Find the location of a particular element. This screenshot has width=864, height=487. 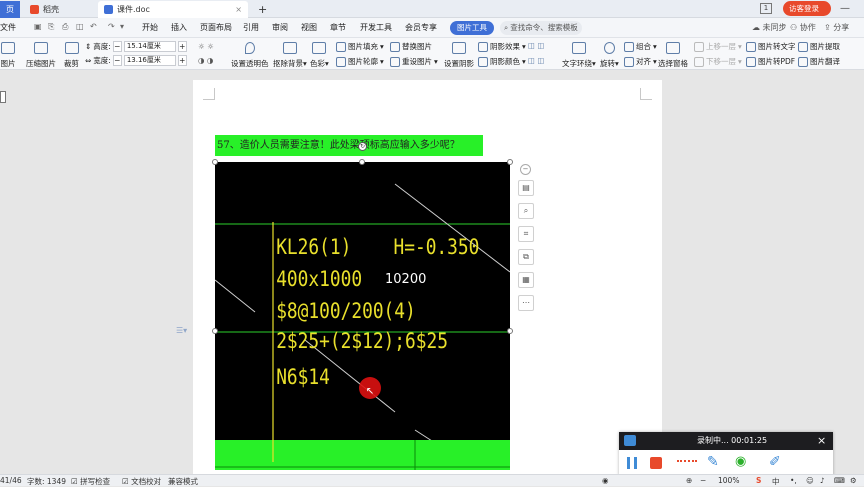

shadow-color-button: 阴影颜色 ▾ is located at coordinates (502, 61).